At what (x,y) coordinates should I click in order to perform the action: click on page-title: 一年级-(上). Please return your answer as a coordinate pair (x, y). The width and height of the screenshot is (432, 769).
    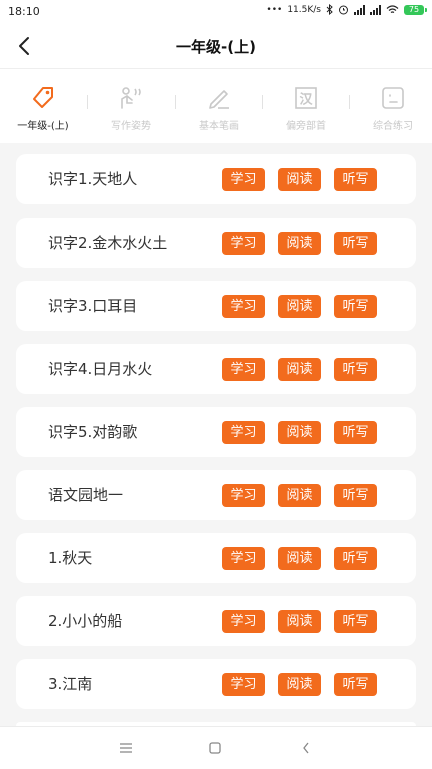
    Looking at the image, I should click on (216, 47).